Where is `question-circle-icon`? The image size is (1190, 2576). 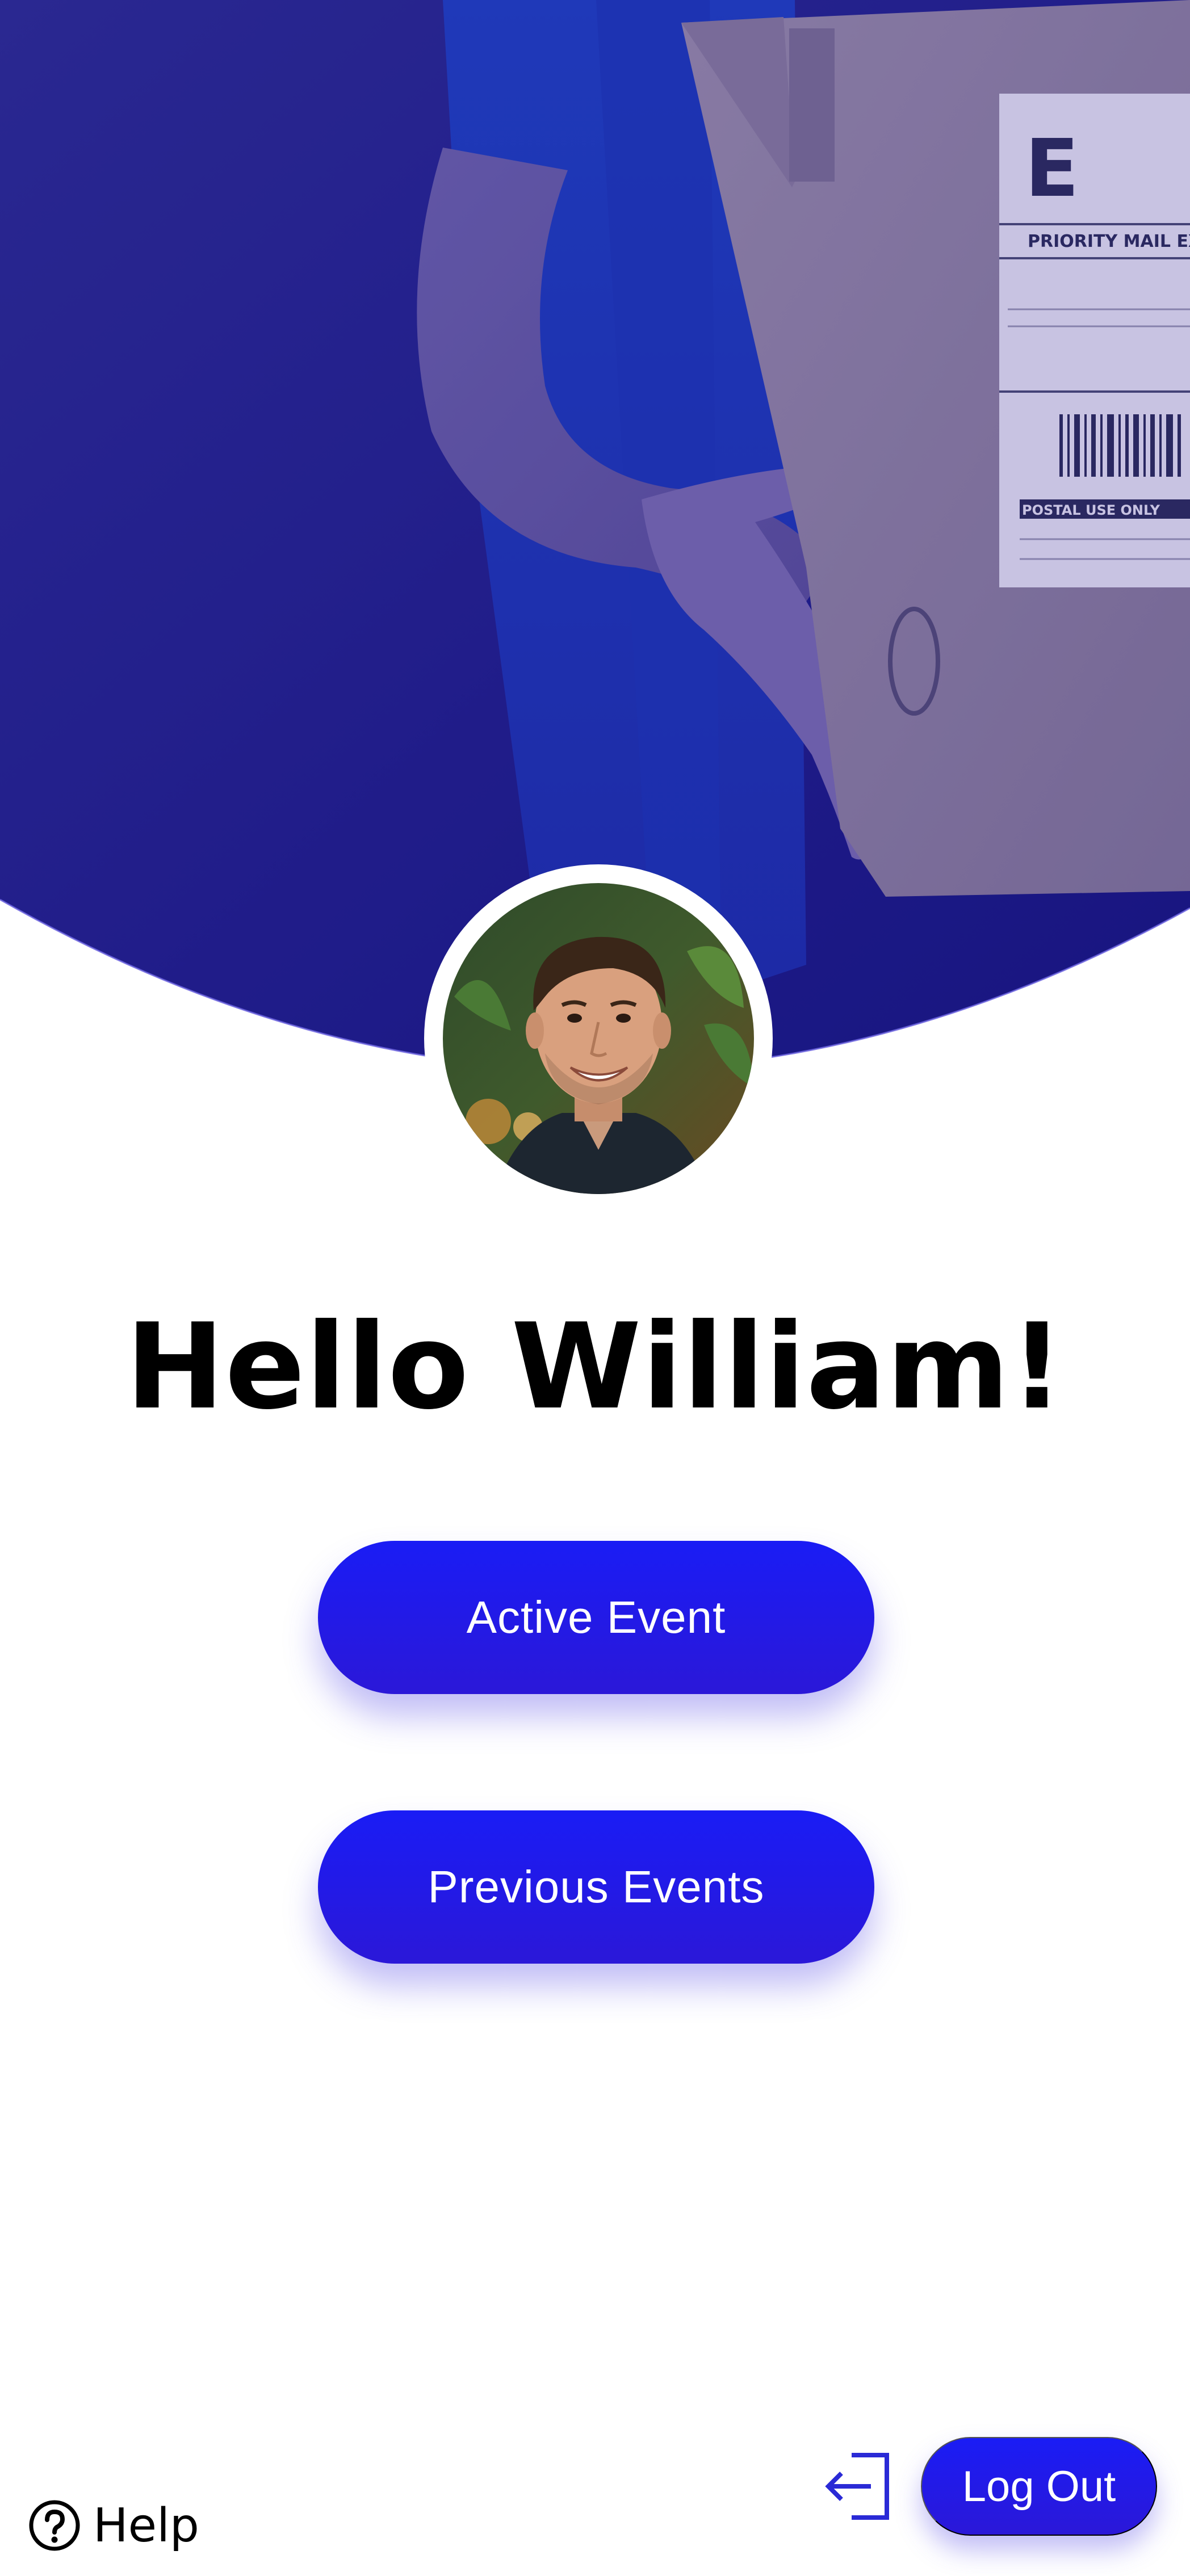 question-circle-icon is located at coordinates (54, 2525).